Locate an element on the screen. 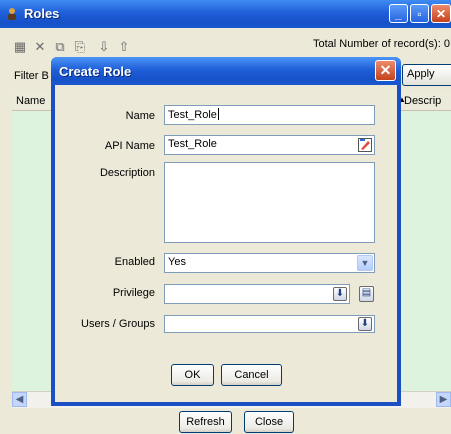 This screenshot has height=434, width=451. privilege-input is located at coordinates (257, 294).